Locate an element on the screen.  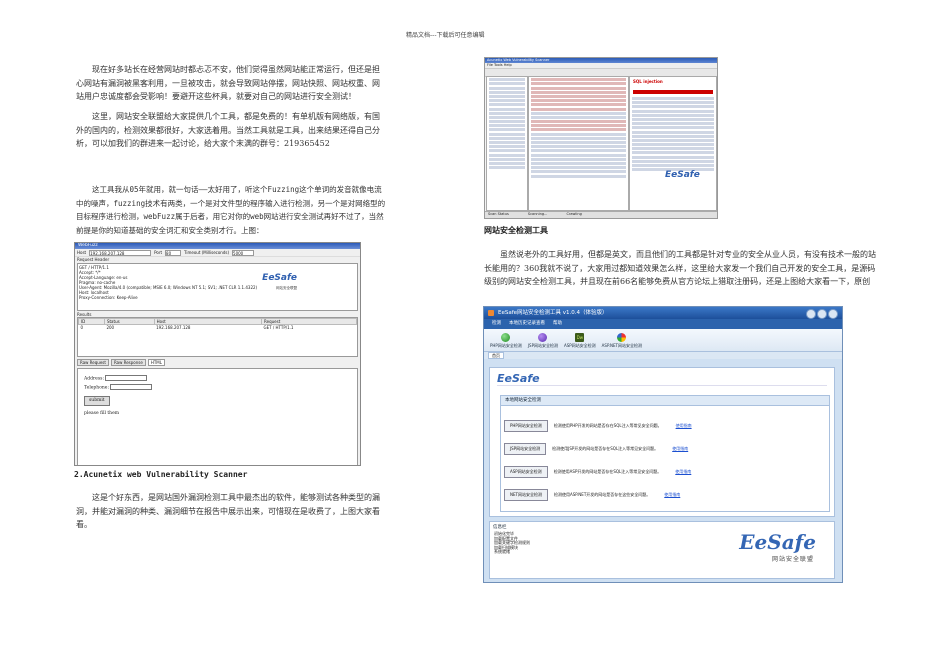
cell-request: GET / HTTP/1.1 is located at coordinates (278, 327).